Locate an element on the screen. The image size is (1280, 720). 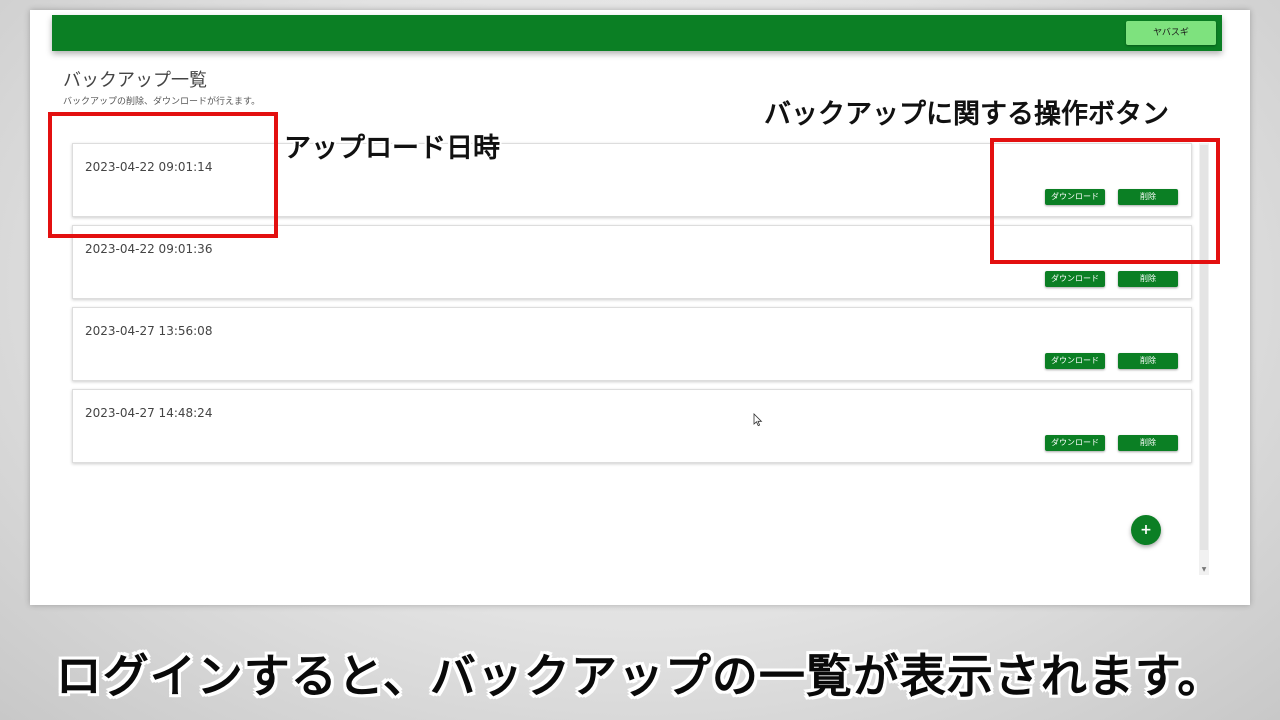
backup-card: 2023-04-27 14:48:24 ダウンロード 削除 is located at coordinates (632, 426).